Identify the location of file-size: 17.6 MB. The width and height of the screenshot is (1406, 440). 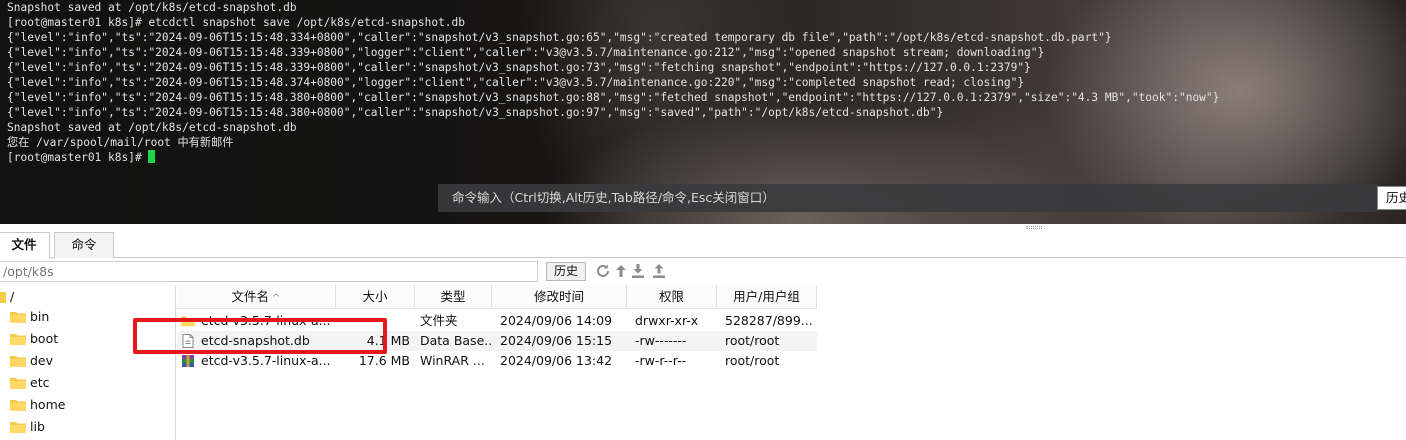
(384, 360).